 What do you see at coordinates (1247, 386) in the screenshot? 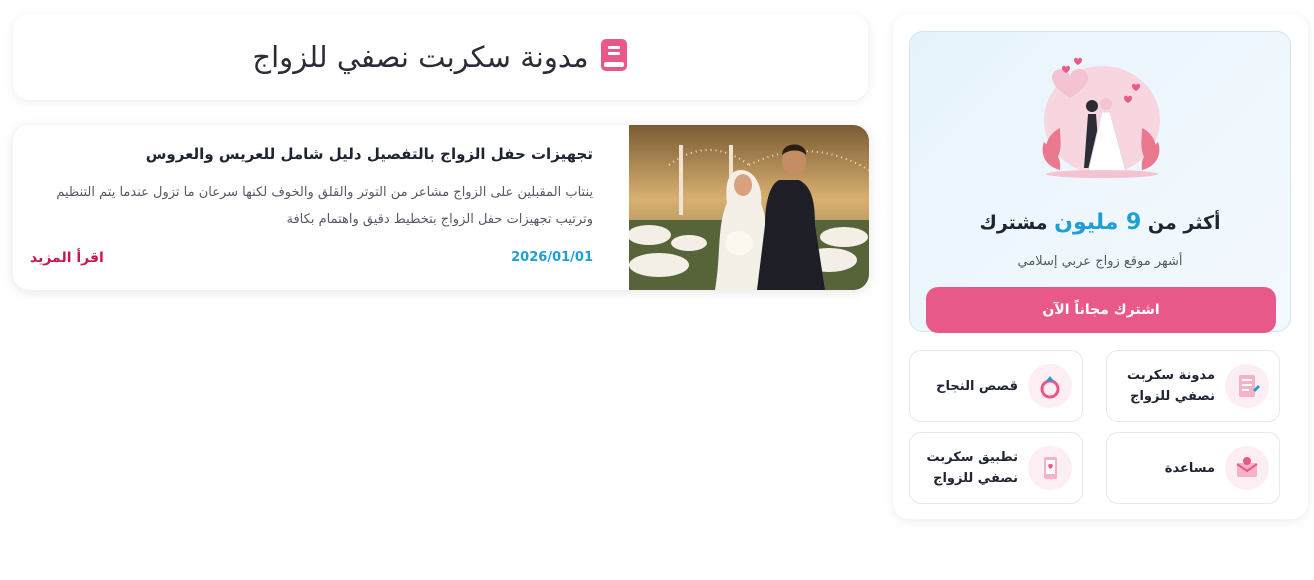
I see `blog-icon` at bounding box center [1247, 386].